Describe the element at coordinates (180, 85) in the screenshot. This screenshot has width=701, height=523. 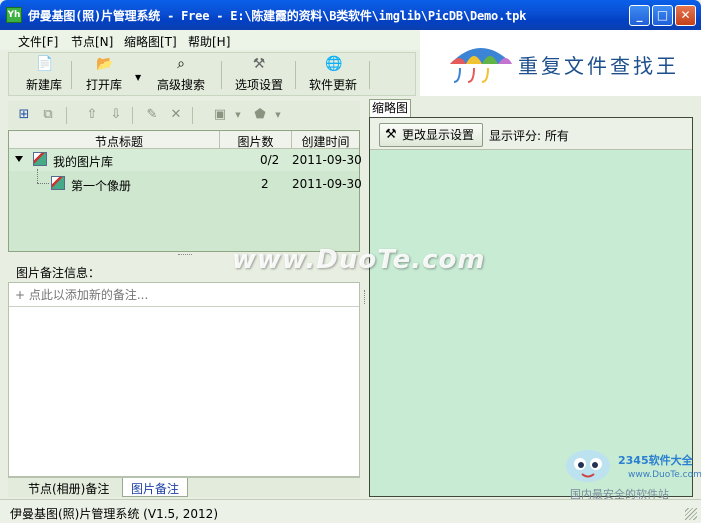
I see `advanced-search-label: 高级搜索` at that location.